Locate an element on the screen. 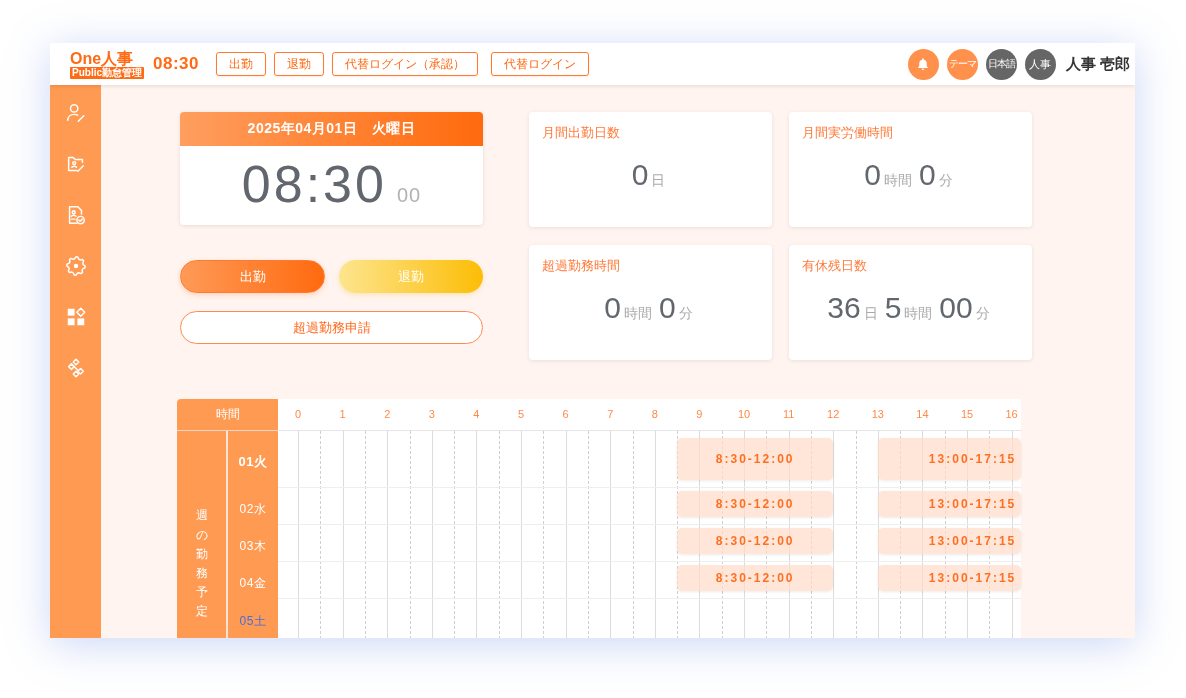 This screenshot has height=698, width=1186. nav-button: 代替ログイン（承認） is located at coordinates (405, 64).